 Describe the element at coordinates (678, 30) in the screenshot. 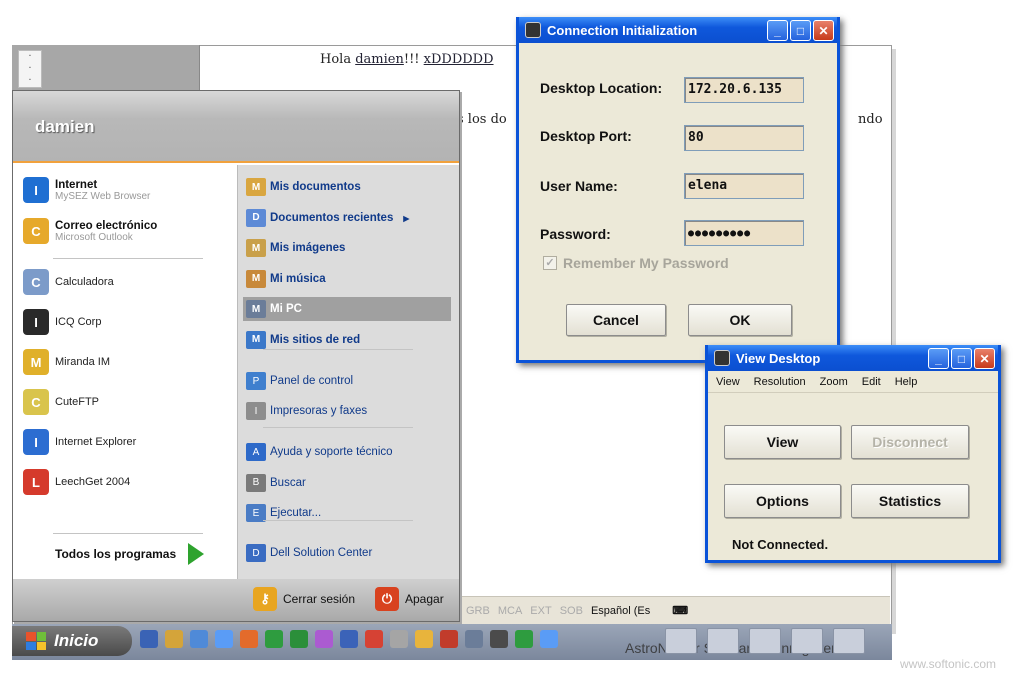

I see `connection-dialog-titlebar: Connection Initialization _ □ ✕` at that location.